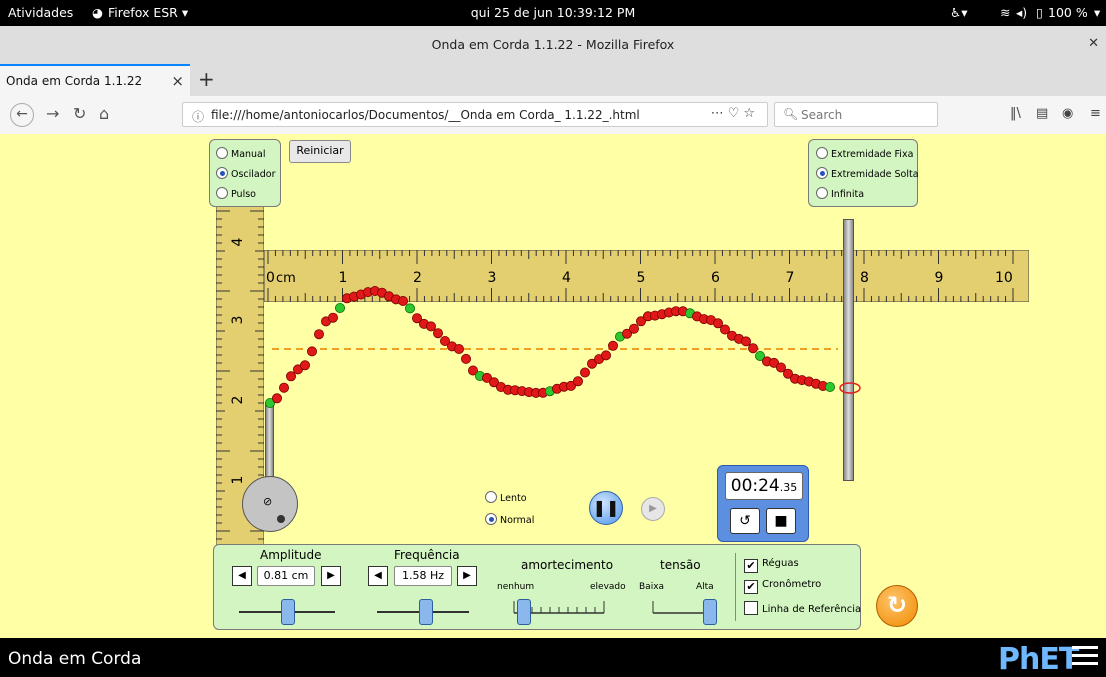 The width and height of the screenshot is (1106, 677). What do you see at coordinates (567, 565) in the screenshot?
I see `damping-title: amortecimento` at bounding box center [567, 565].